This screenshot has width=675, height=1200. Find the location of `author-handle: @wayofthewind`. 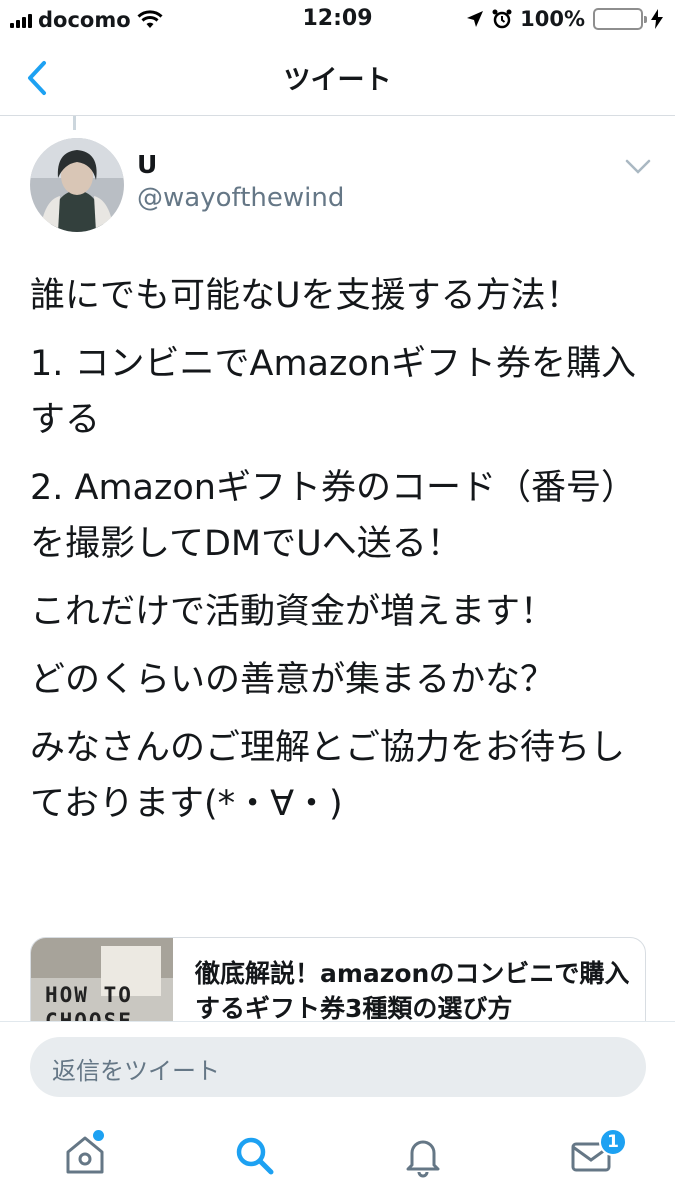

author-handle: @wayofthewind is located at coordinates (240, 198).